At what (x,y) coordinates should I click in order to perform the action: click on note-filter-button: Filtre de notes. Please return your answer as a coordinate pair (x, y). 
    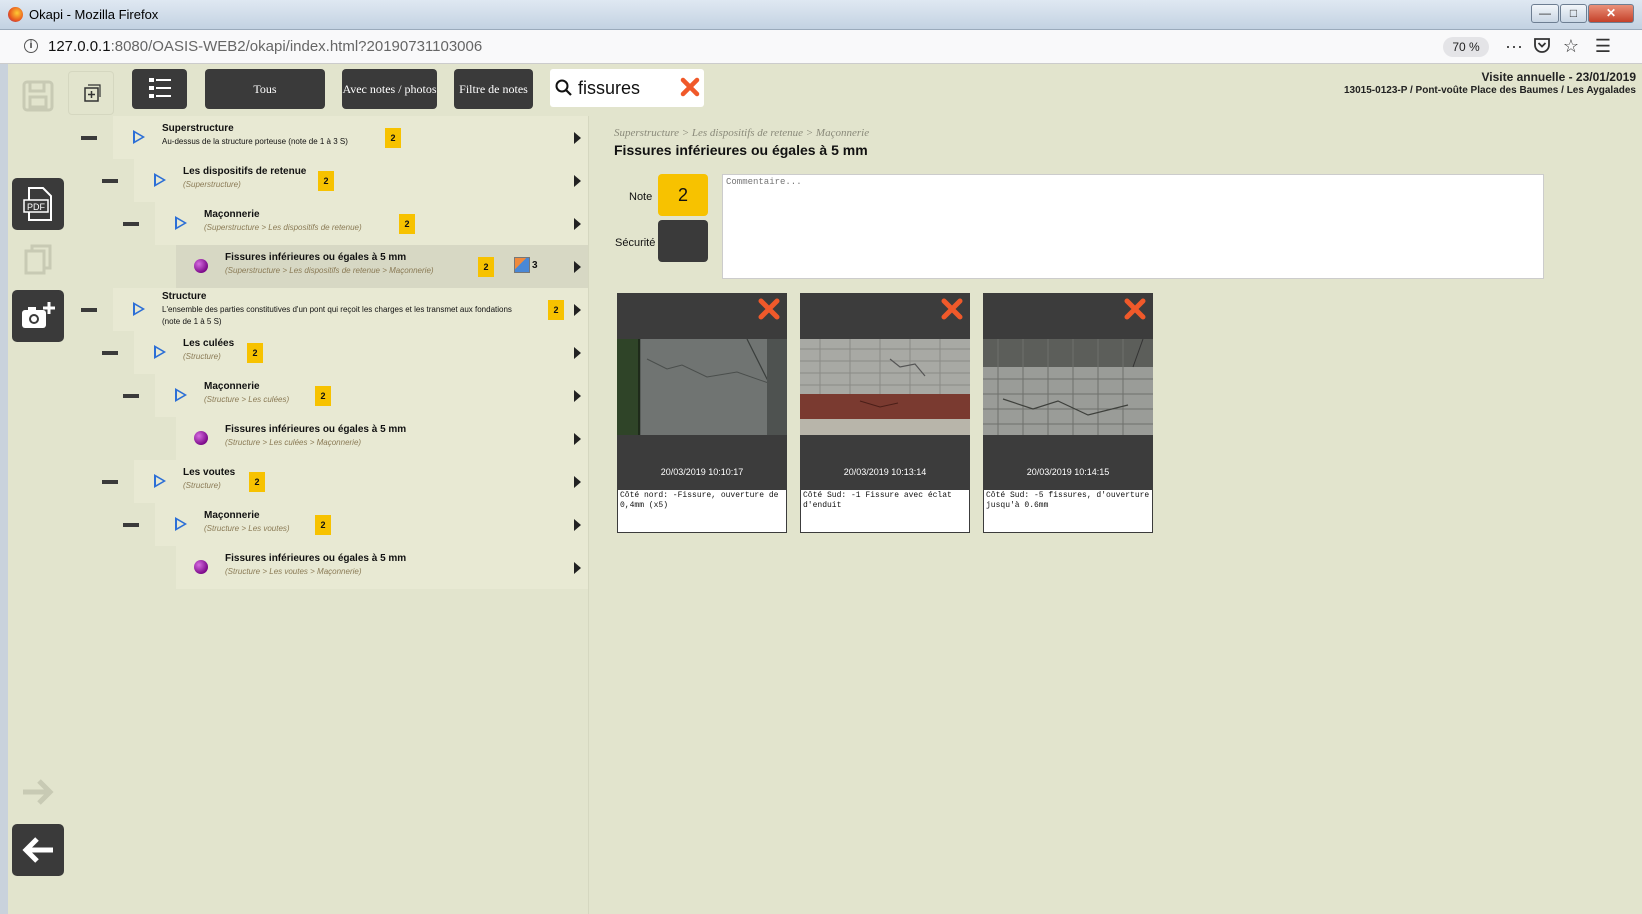
    Looking at the image, I should click on (493, 89).